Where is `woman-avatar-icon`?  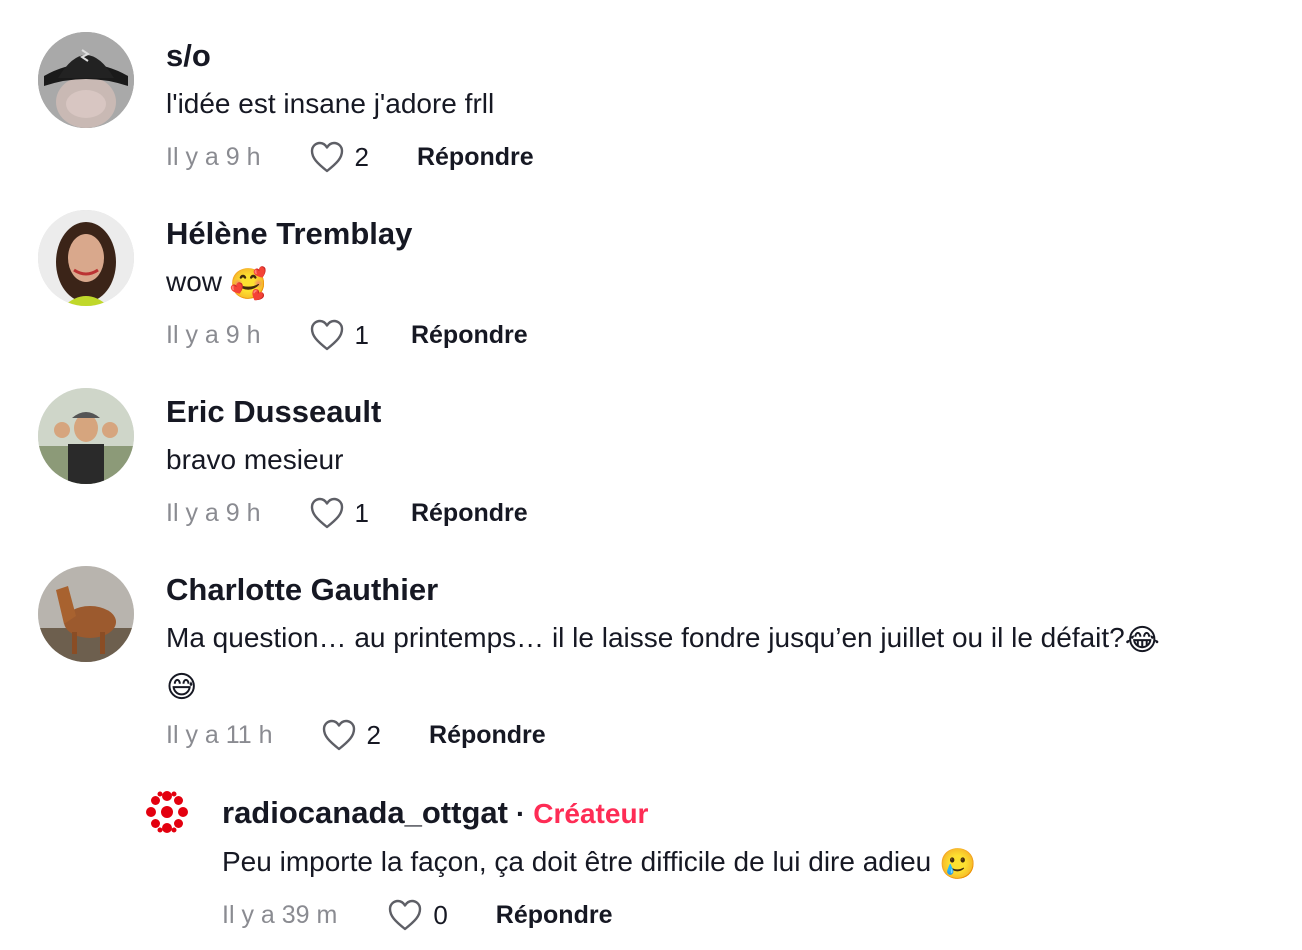 woman-avatar-icon is located at coordinates (86, 258).